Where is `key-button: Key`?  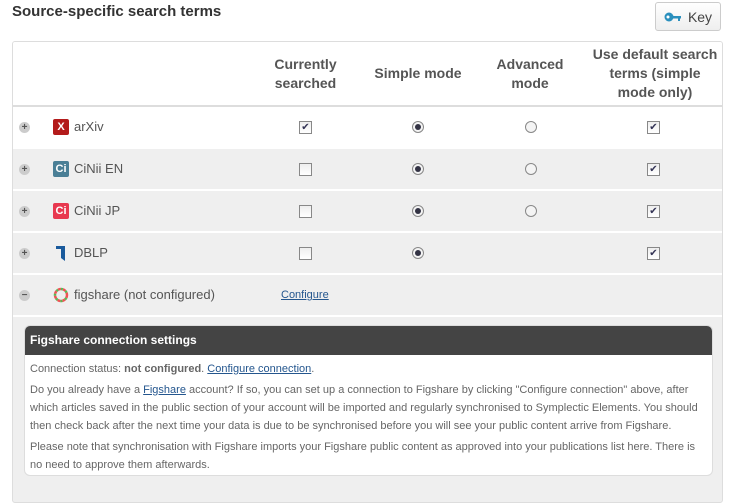
key-button: Key is located at coordinates (688, 16).